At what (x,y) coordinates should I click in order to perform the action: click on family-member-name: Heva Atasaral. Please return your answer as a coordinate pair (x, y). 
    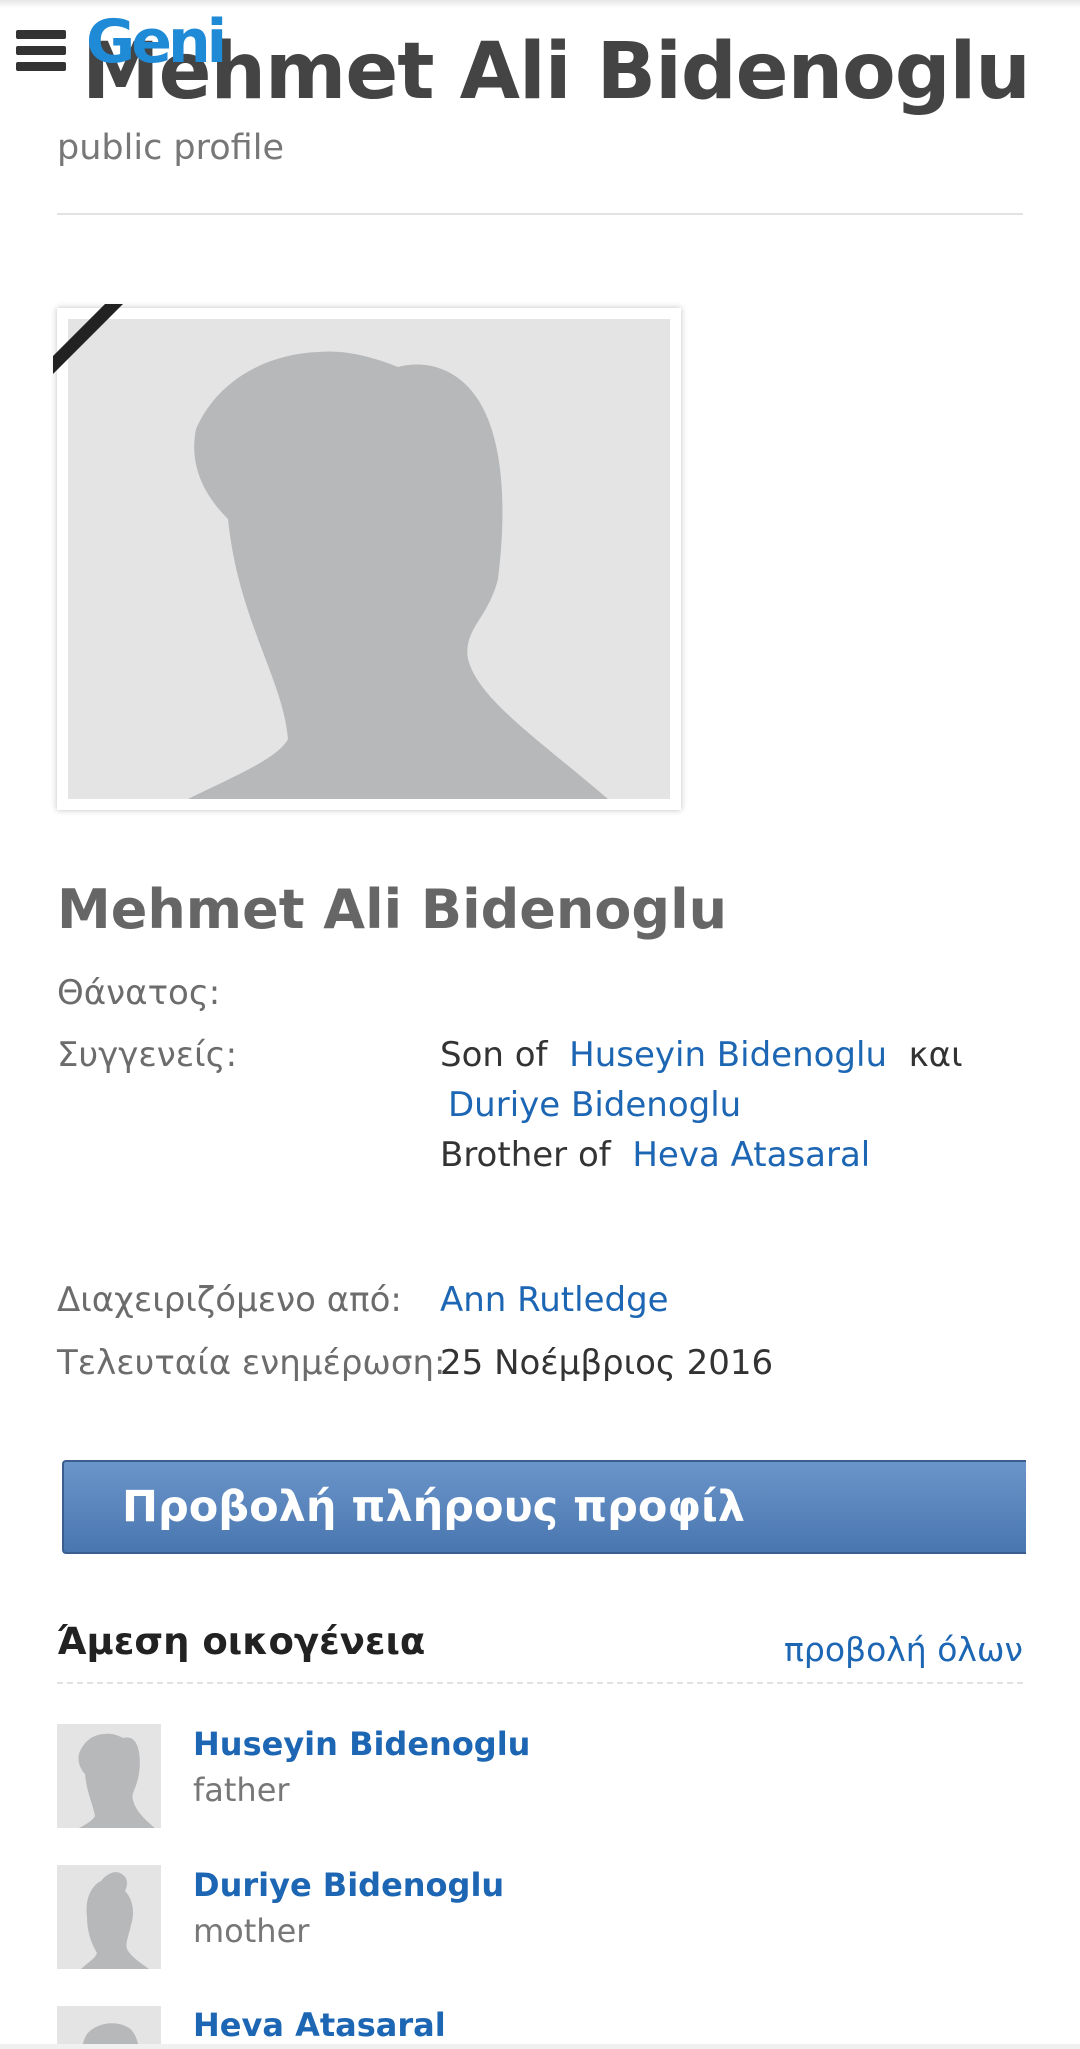
    Looking at the image, I should click on (319, 2025).